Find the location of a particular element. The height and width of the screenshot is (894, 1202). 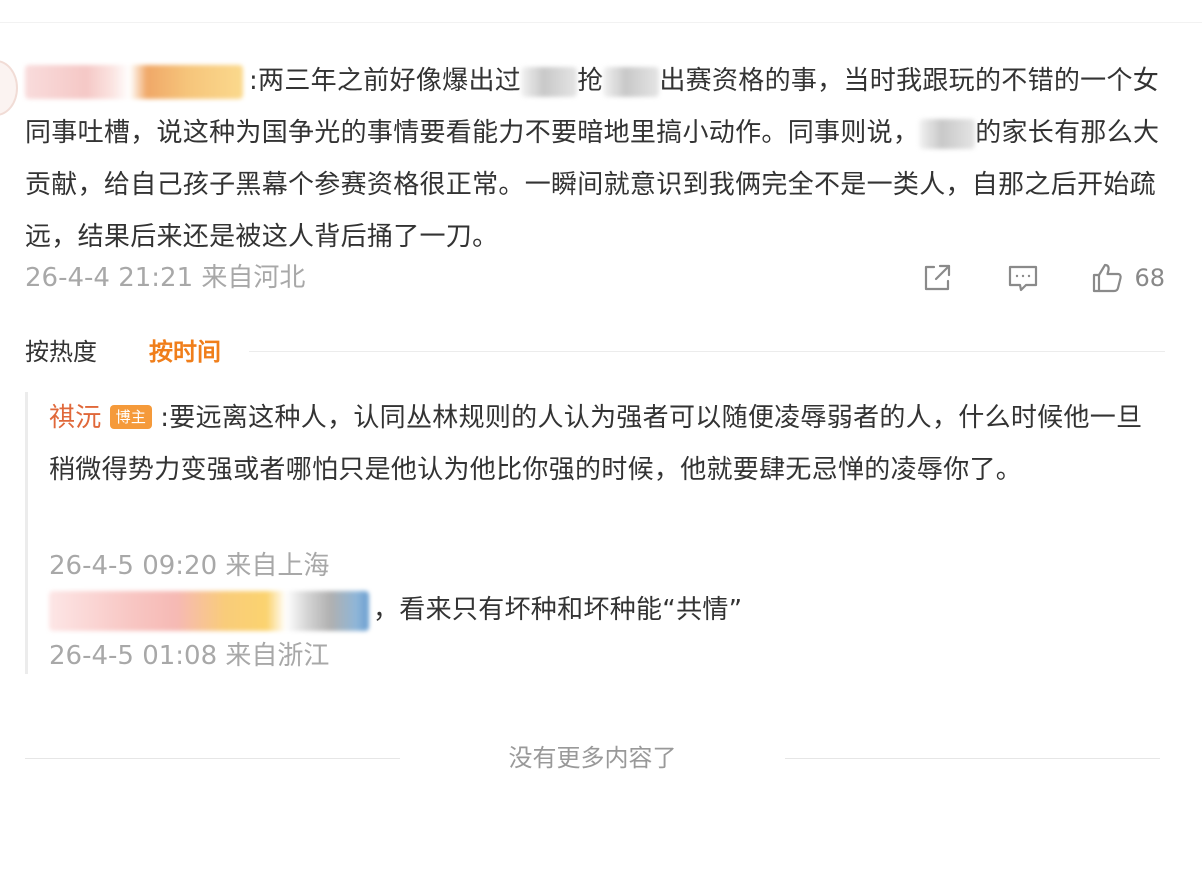

tab-sort-time: 按时间 is located at coordinates (185, 352).